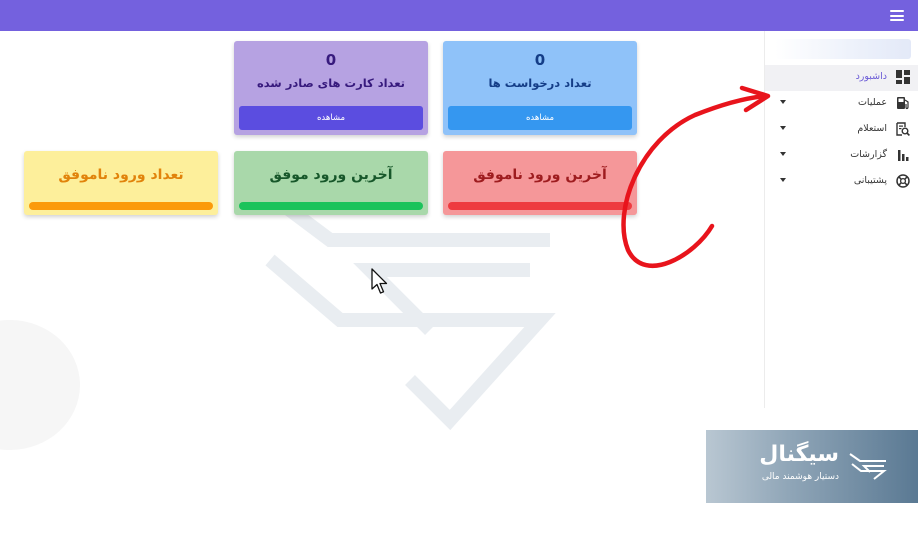 The width and height of the screenshot is (918, 541). Describe the element at coordinates (540, 83) in the screenshot. I see `requests-title: تعداد درخواست ها` at that location.